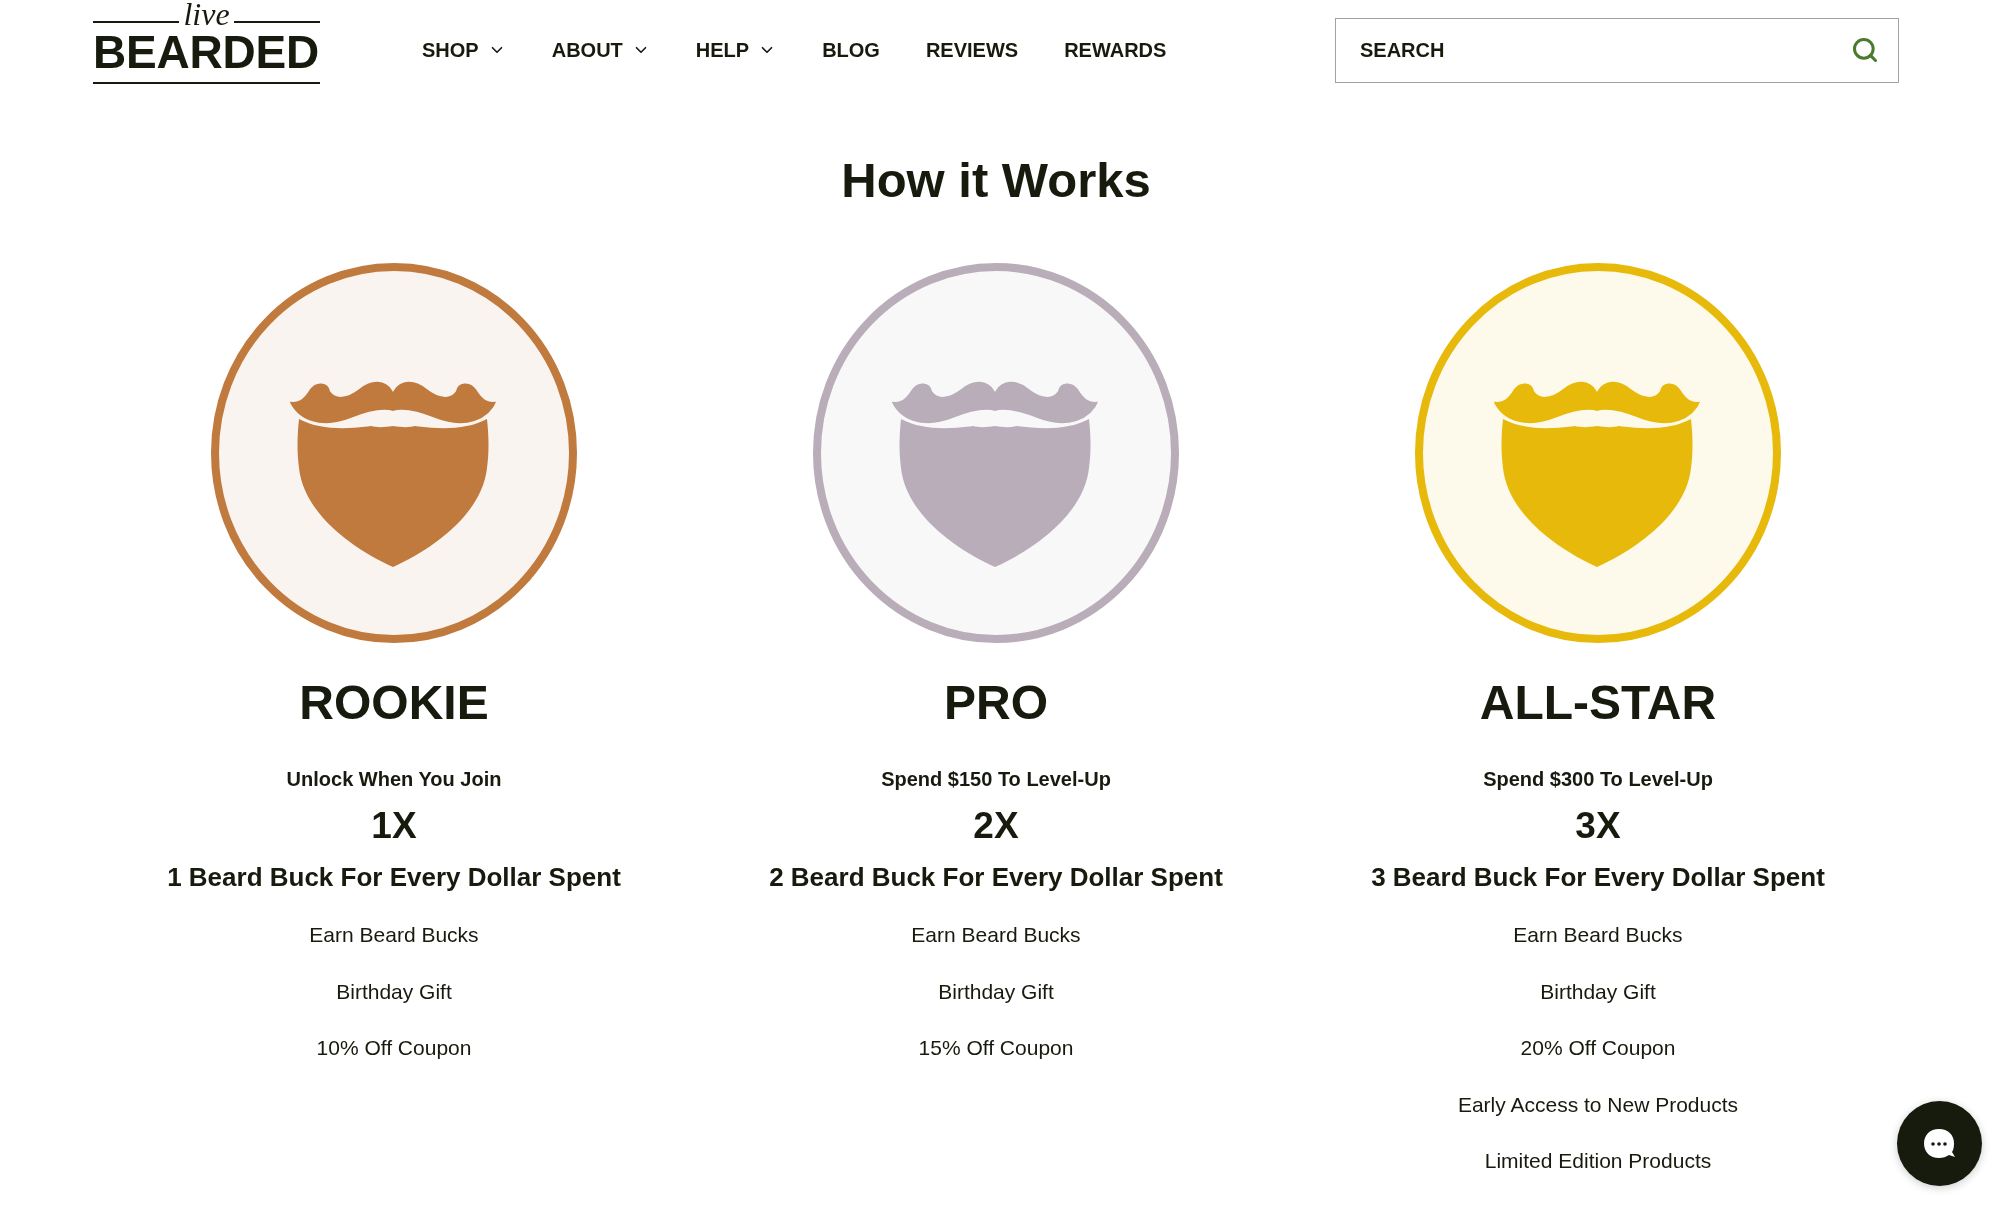 The image size is (2000, 1216). What do you see at coordinates (394, 825) in the screenshot?
I see `tier-multiplier: 1X` at bounding box center [394, 825].